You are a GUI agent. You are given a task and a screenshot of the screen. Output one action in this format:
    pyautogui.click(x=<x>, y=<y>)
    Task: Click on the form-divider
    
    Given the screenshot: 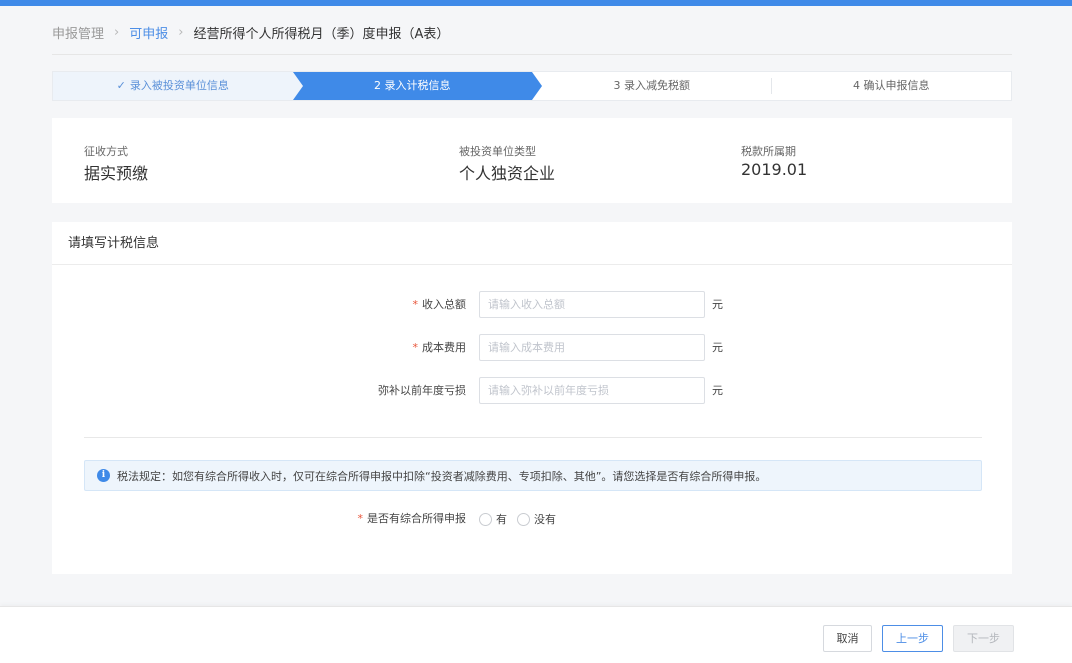 What is the action you would take?
    pyautogui.click(x=533, y=437)
    